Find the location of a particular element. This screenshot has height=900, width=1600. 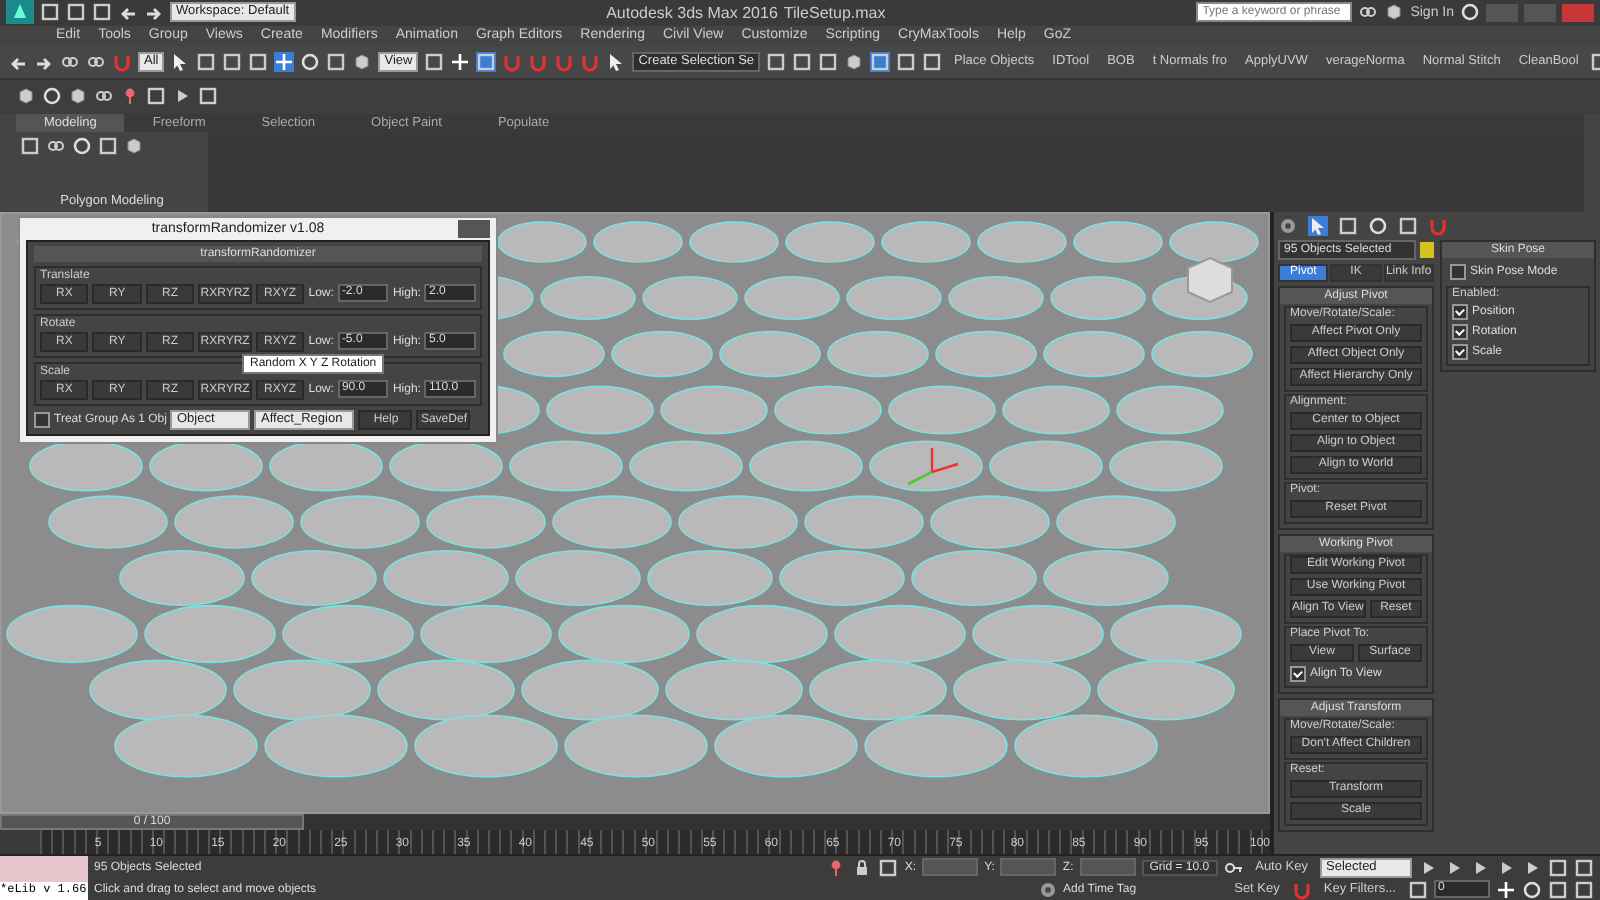

window-title: Autodesk 3ds Max 2016 is located at coordinates (692, 12).